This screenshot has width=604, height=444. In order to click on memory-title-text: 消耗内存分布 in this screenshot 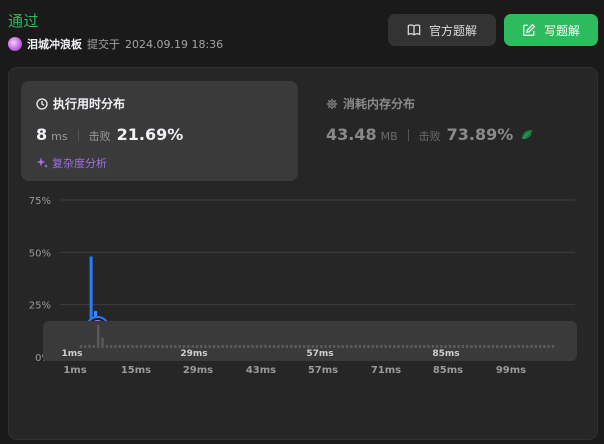, I will do `click(379, 104)`.